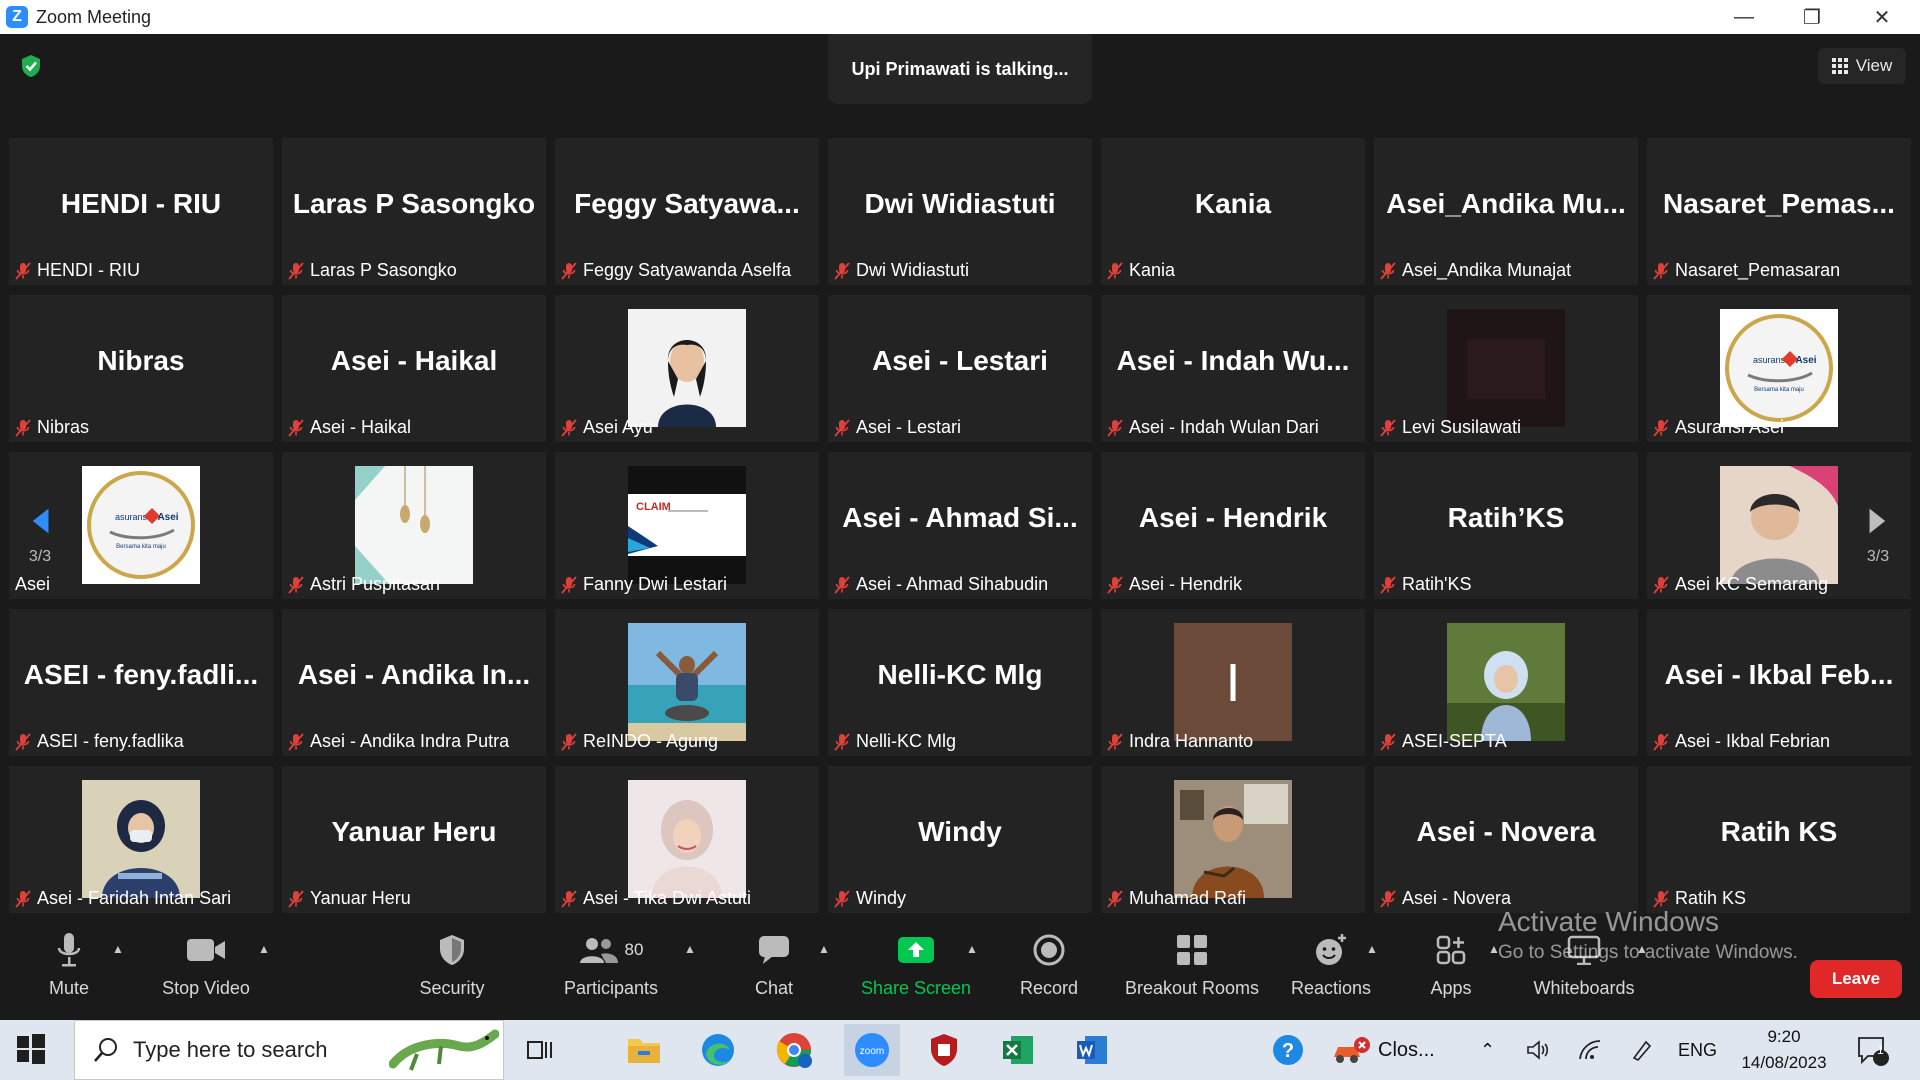  What do you see at coordinates (1812, 17) in the screenshot?
I see `restore-button: ❐` at bounding box center [1812, 17].